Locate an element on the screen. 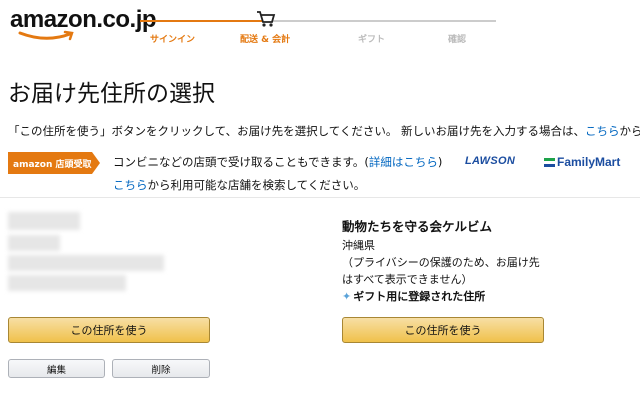  pickup-search: こちらから利用可能な店舗を検索してください。 is located at coordinates (239, 185).